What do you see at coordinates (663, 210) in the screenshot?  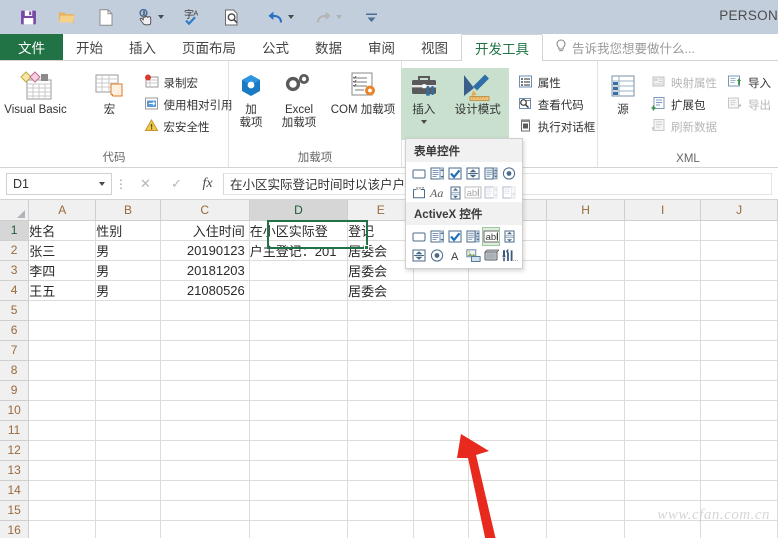 I see `column-header-I: I` at bounding box center [663, 210].